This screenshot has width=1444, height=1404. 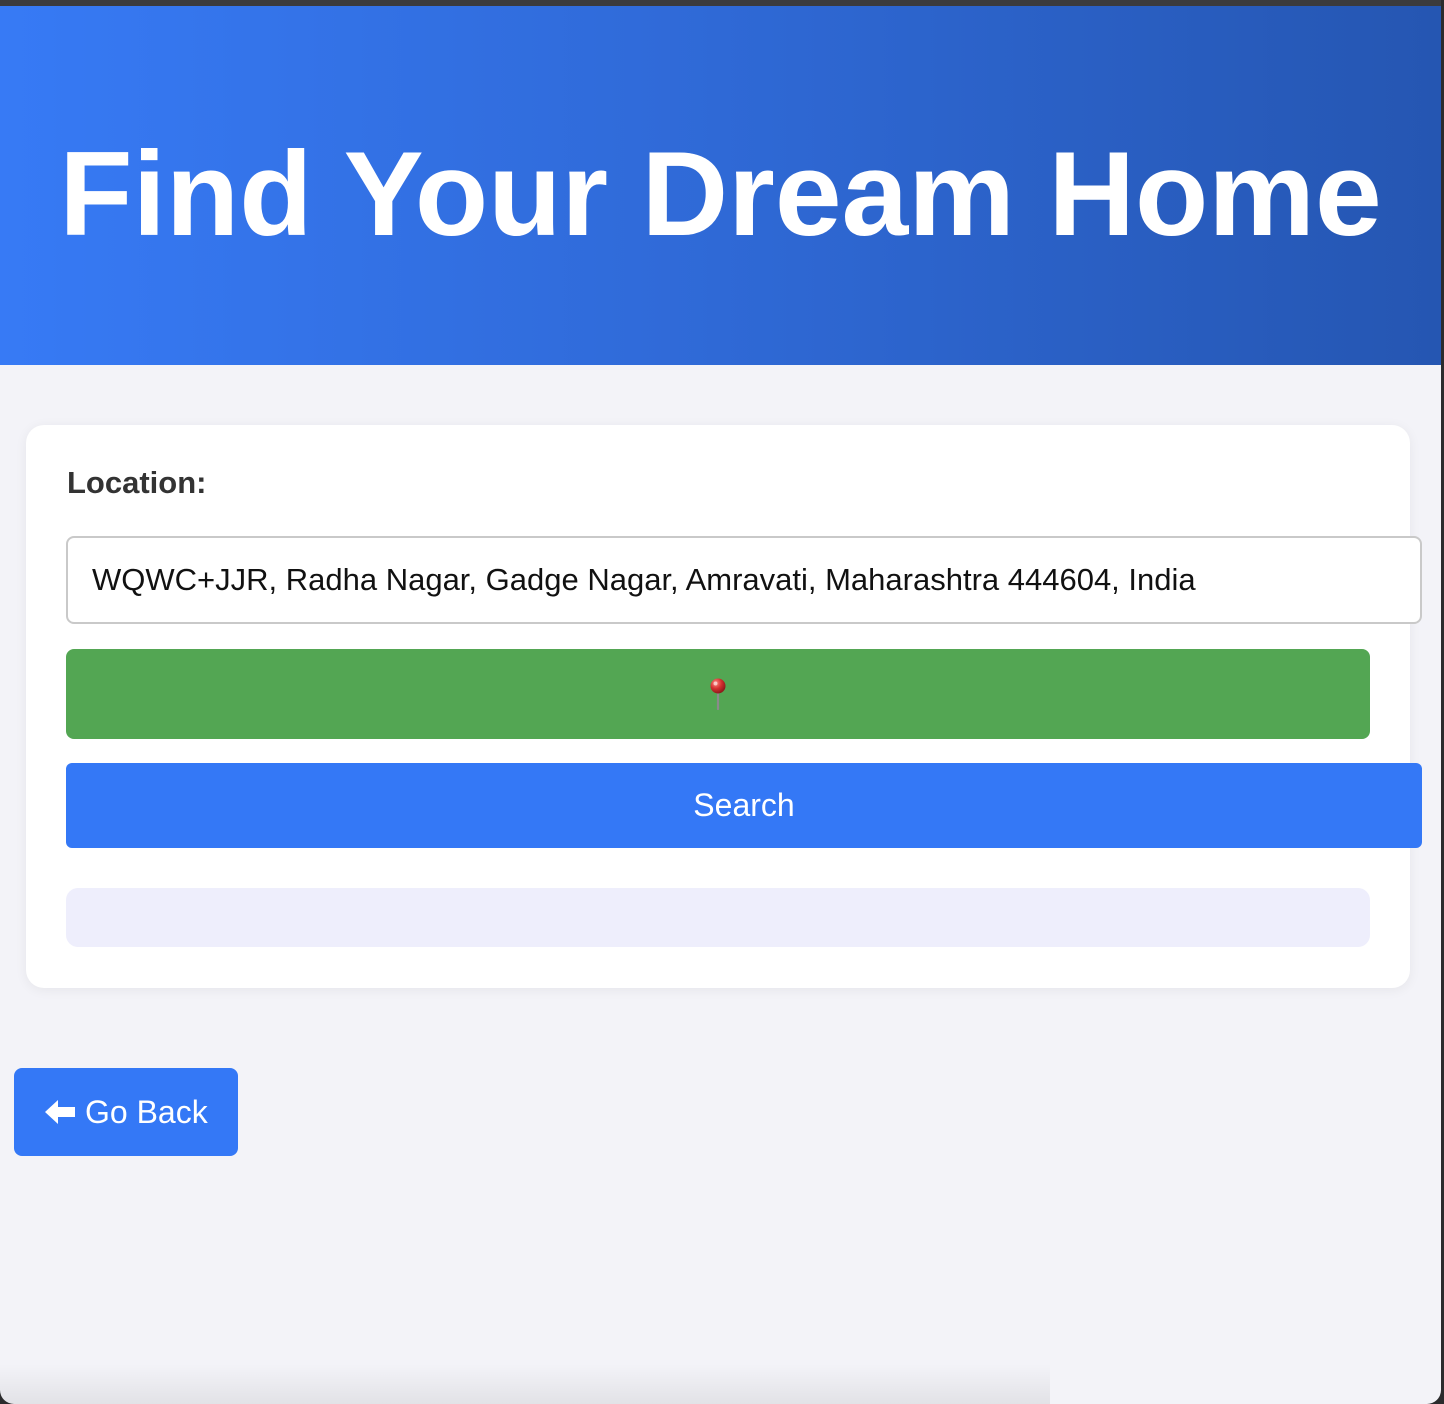 I want to click on location-label: Location:, so click(x=137, y=482).